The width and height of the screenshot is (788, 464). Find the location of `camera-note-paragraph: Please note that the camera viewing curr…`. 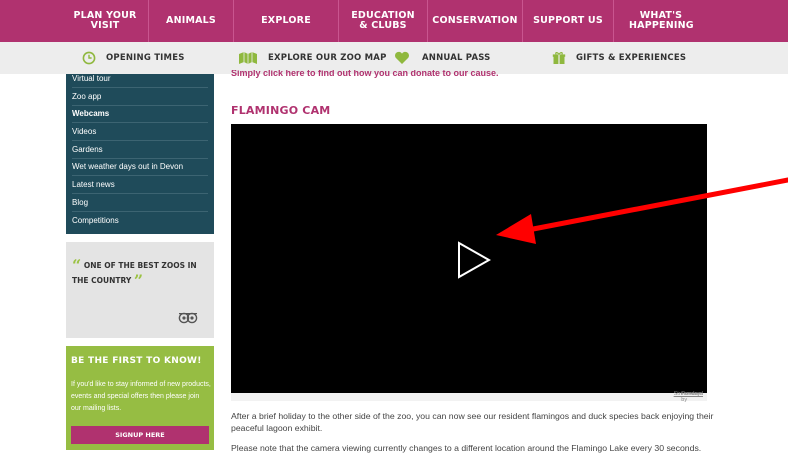

camera-note-paragraph: Please note that the camera viewing curr… is located at coordinates (466, 448).